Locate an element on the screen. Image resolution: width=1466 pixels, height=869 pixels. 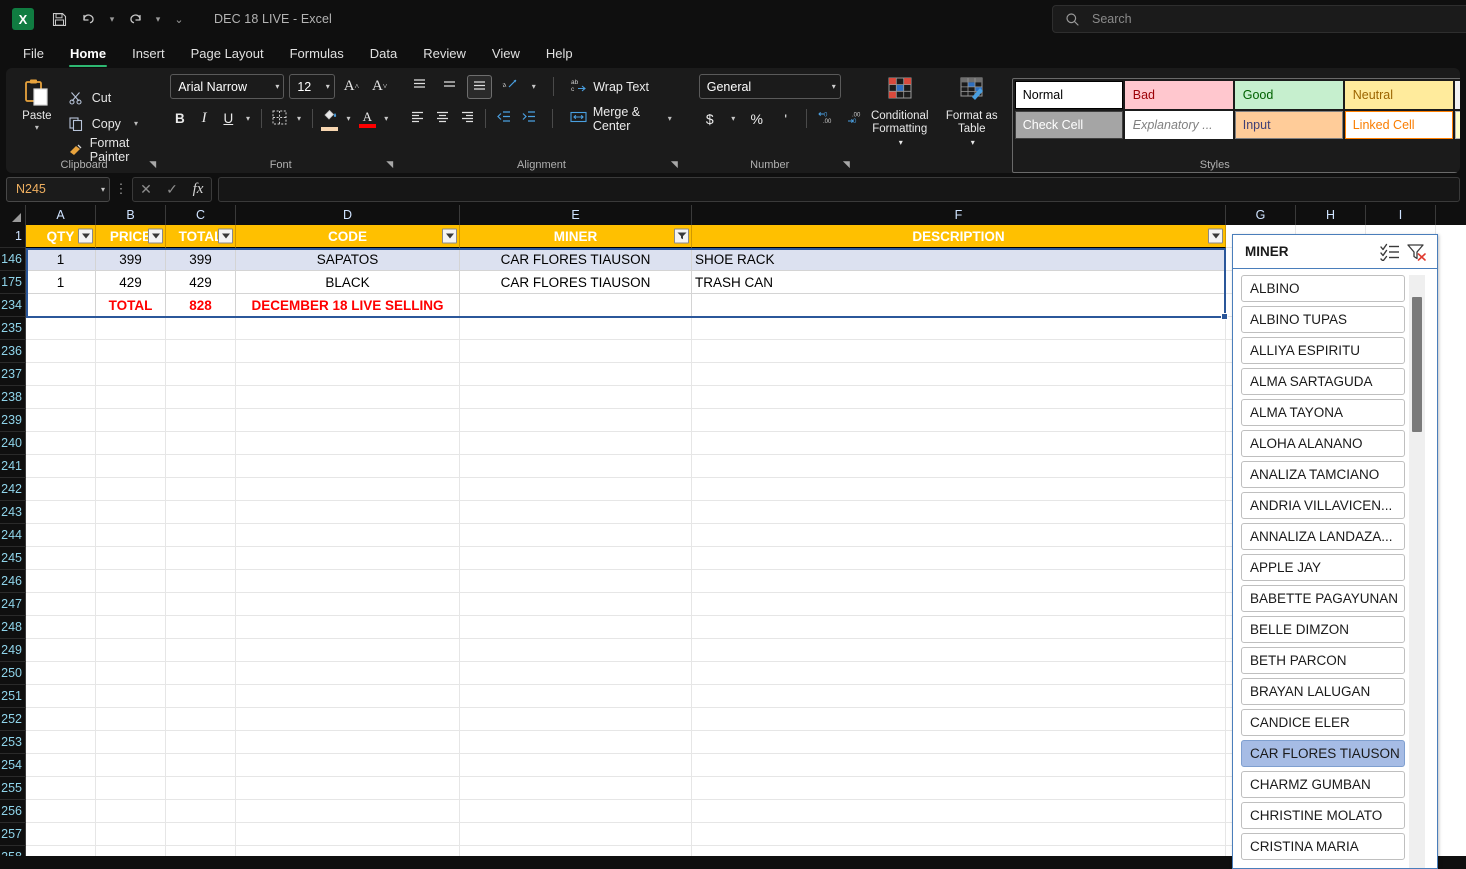
column-header-i: I is located at coordinates (1401, 215).